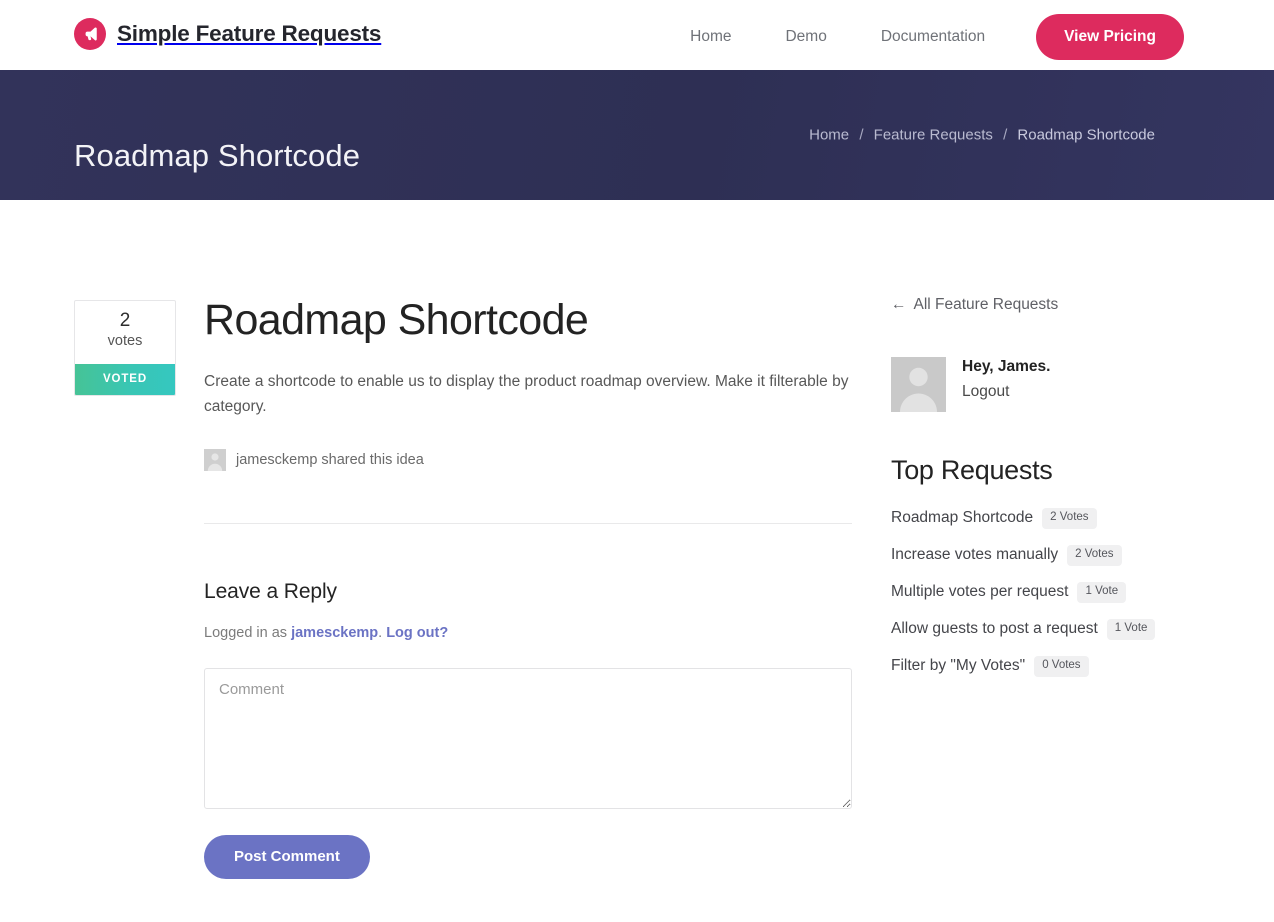  I want to click on post-comment-button: Post Comment, so click(287, 857).